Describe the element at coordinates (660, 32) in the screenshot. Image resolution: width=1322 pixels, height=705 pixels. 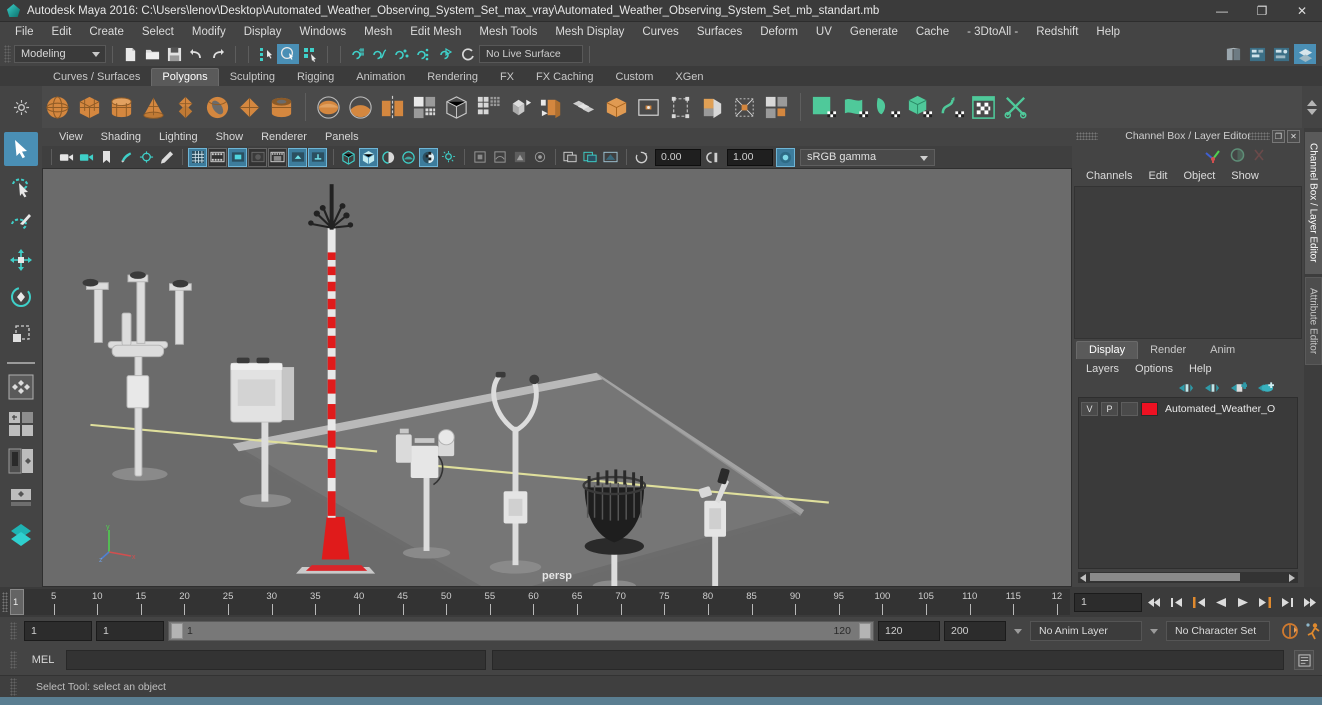
I see `menu-curves: Curves` at that location.